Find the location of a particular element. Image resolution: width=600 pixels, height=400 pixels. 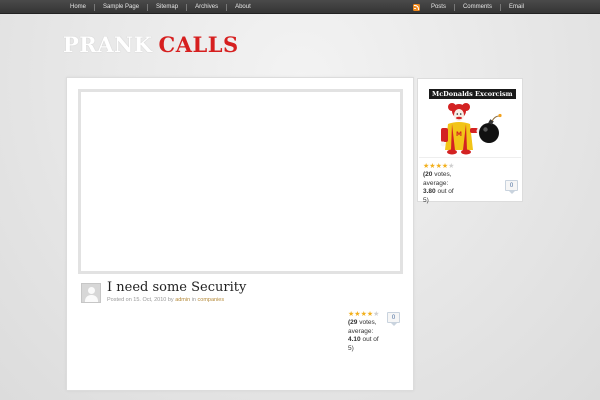

main-nav: Home Sample Page Sitemap Archives About is located at coordinates (160, 7).